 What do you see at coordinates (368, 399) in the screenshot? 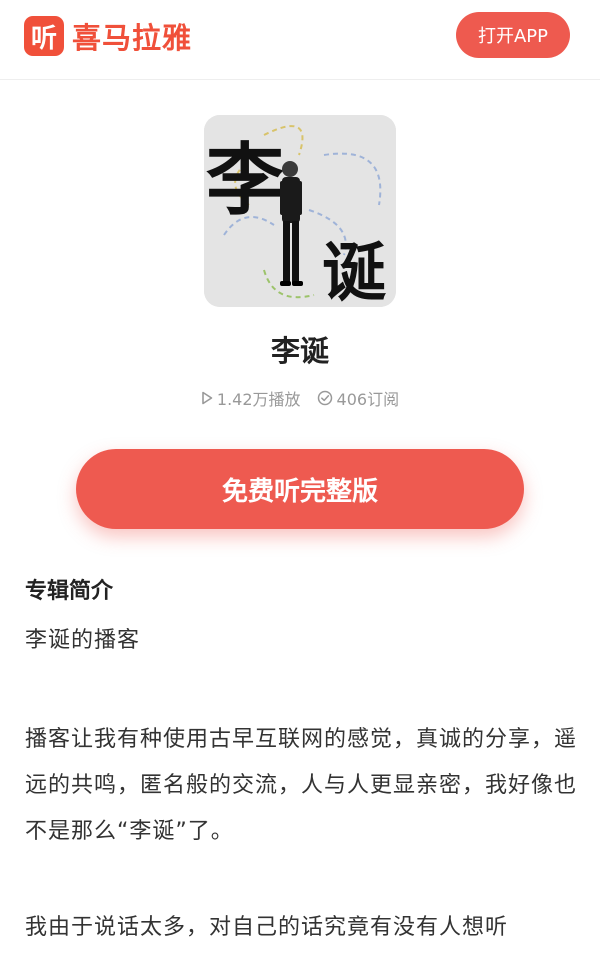
I see `subscription-count-text: 406订阅` at bounding box center [368, 399].